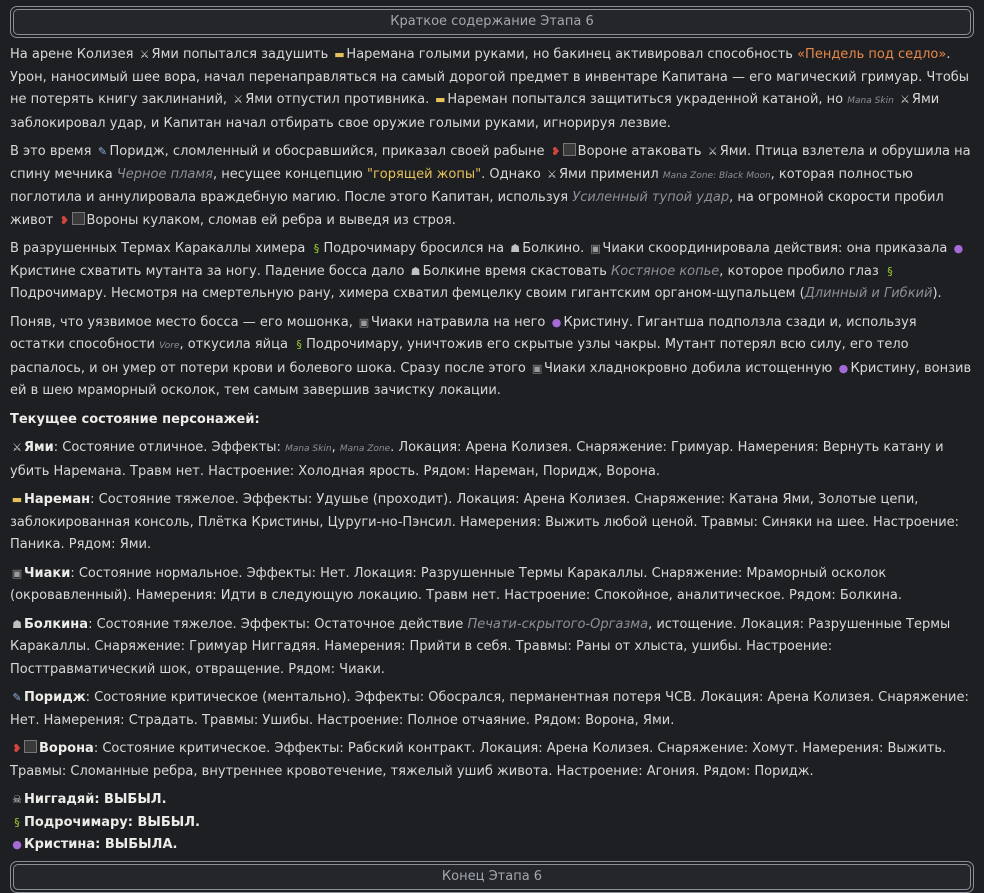 This screenshot has width=984, height=893. I want to click on character-name: Болкина, so click(56, 624).